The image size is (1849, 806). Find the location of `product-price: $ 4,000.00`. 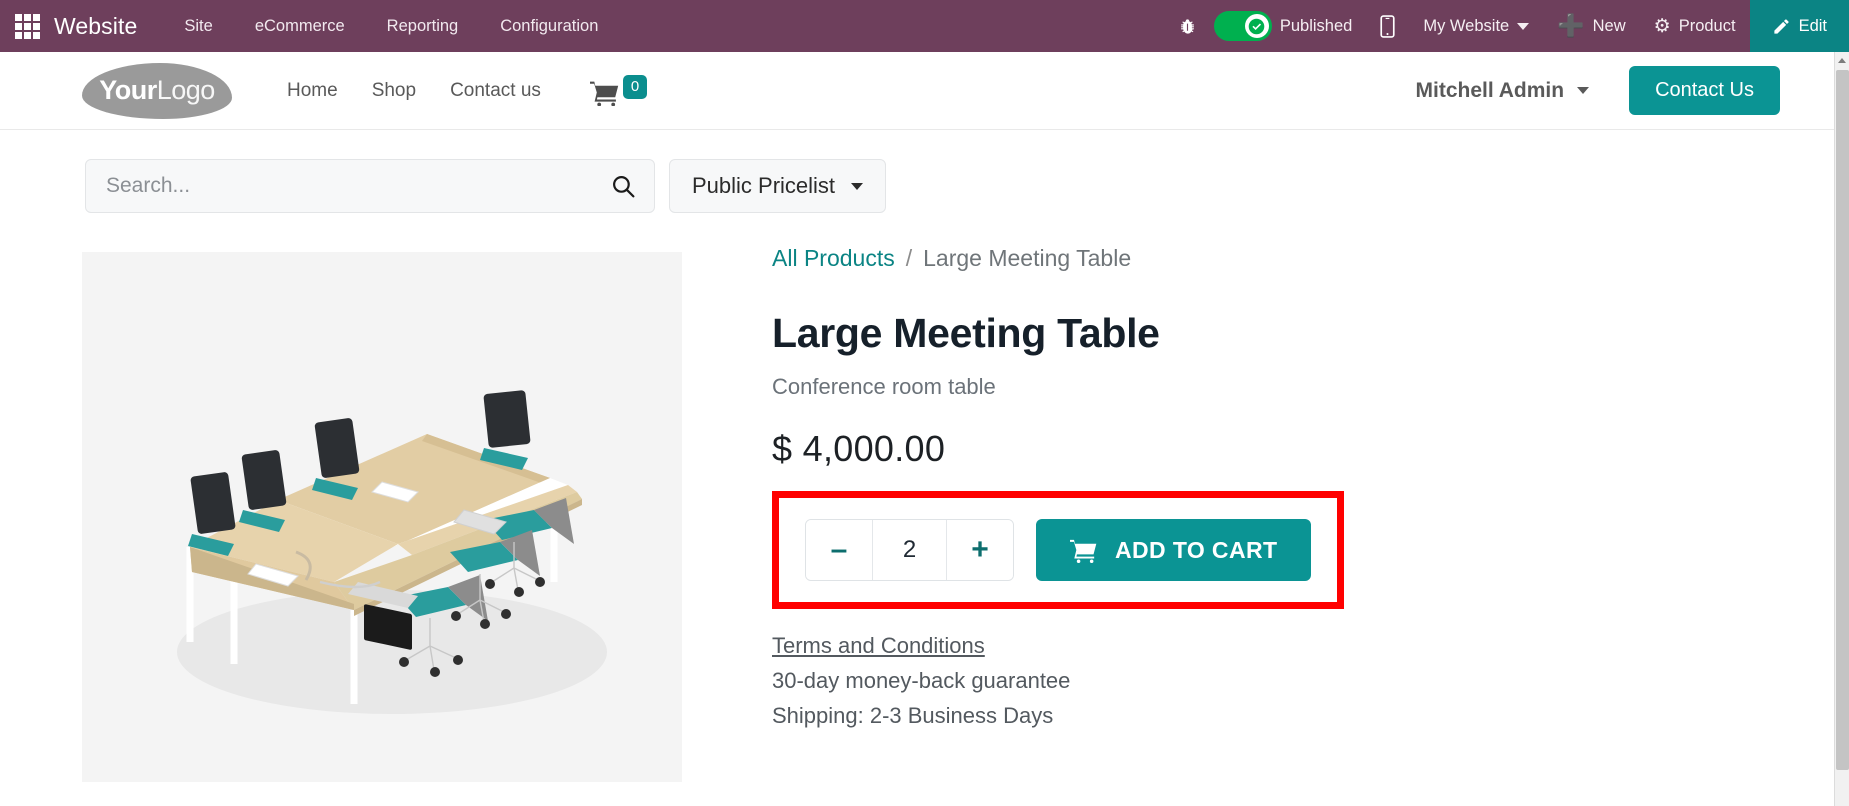

product-price: $ 4,000.00 is located at coordinates (859, 448).